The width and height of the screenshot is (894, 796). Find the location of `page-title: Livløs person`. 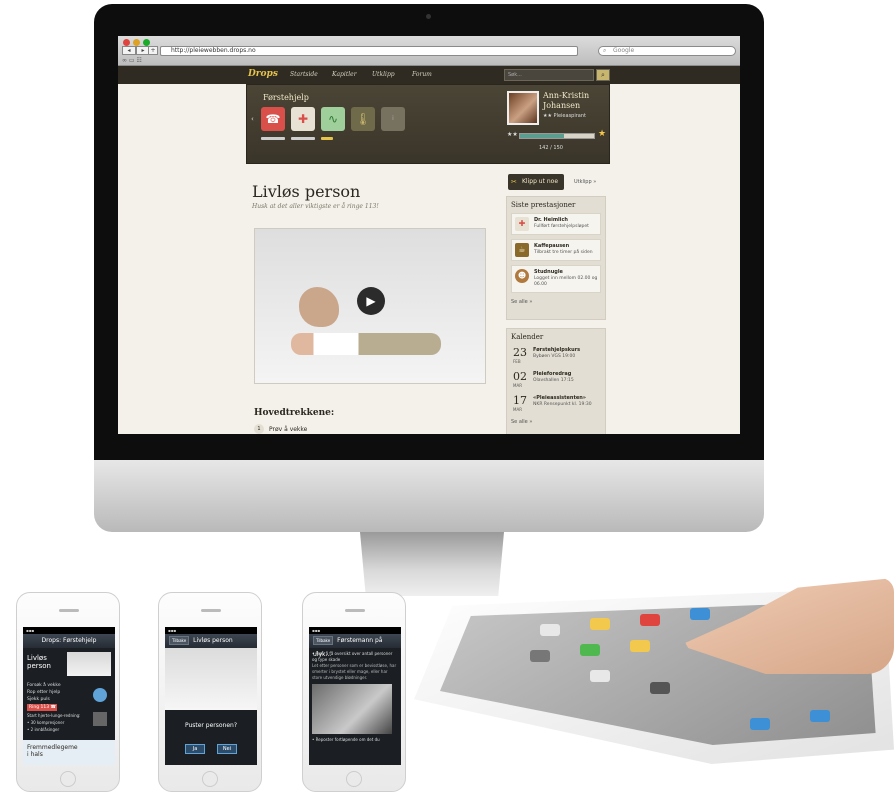

page-title: Livløs person is located at coordinates (306, 191).